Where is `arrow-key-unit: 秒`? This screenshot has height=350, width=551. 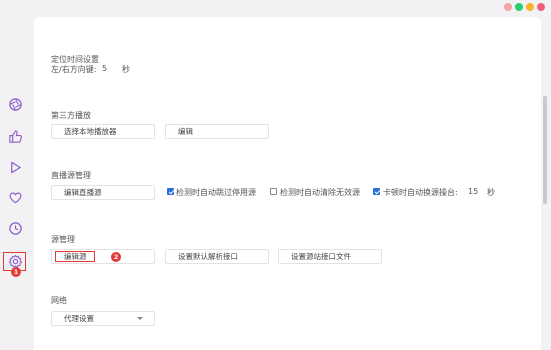
arrow-key-unit: 秒 is located at coordinates (126, 69).